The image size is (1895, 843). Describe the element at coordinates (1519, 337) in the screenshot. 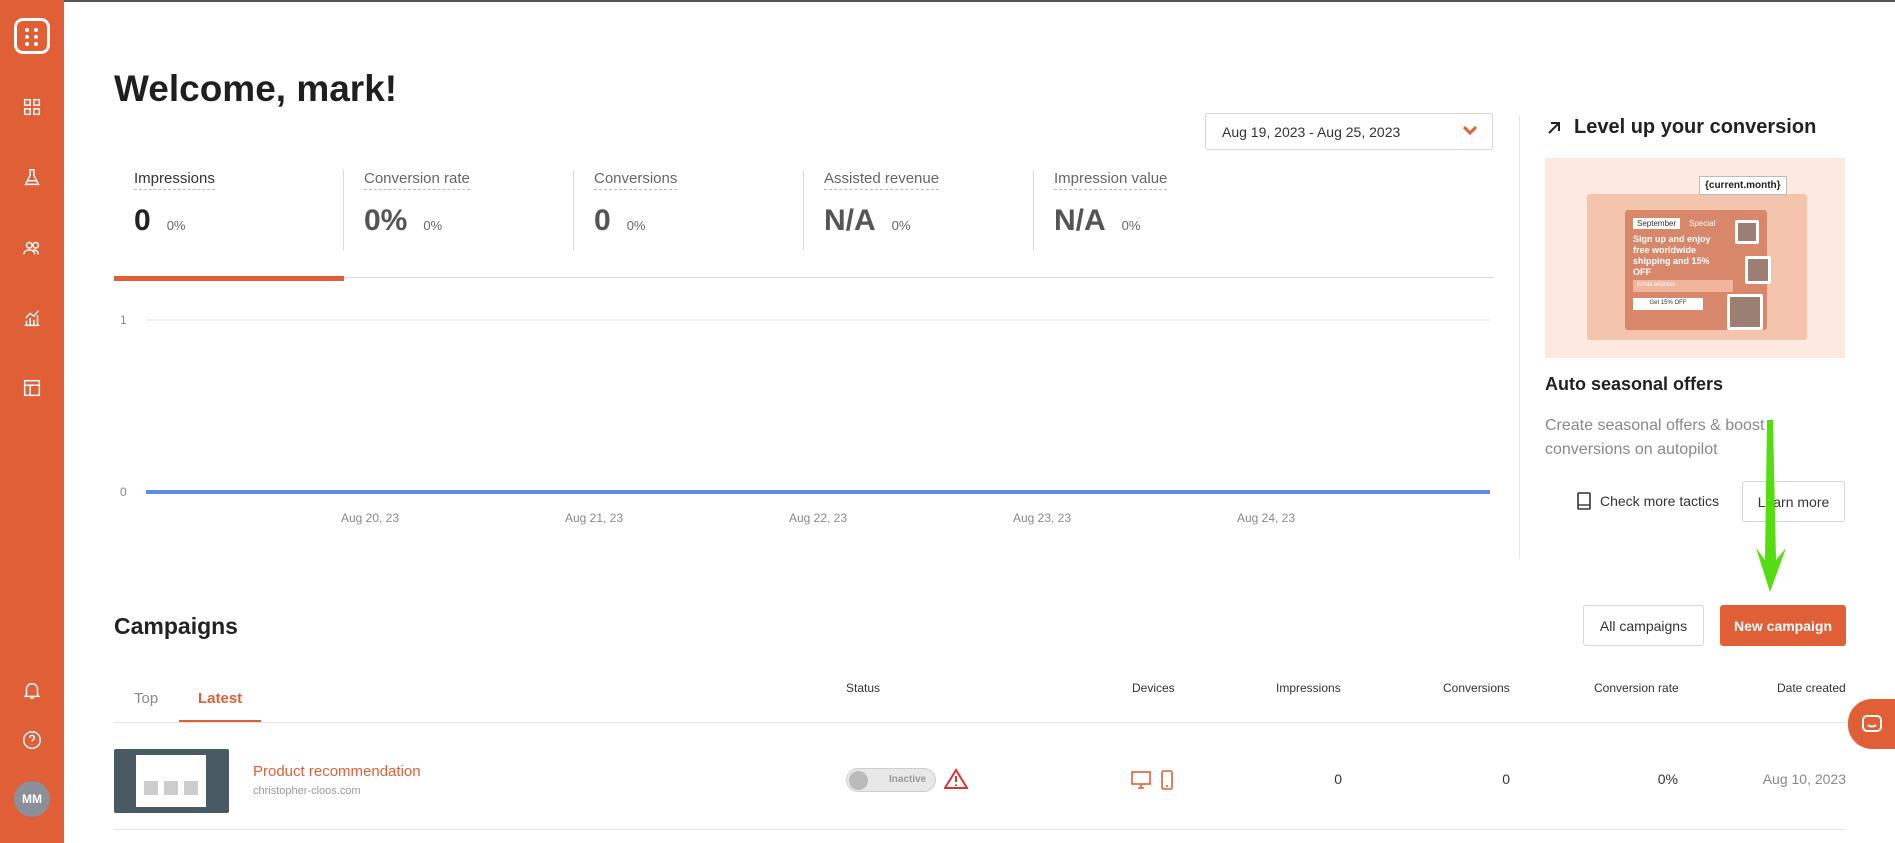

I see `panel-divider` at that location.